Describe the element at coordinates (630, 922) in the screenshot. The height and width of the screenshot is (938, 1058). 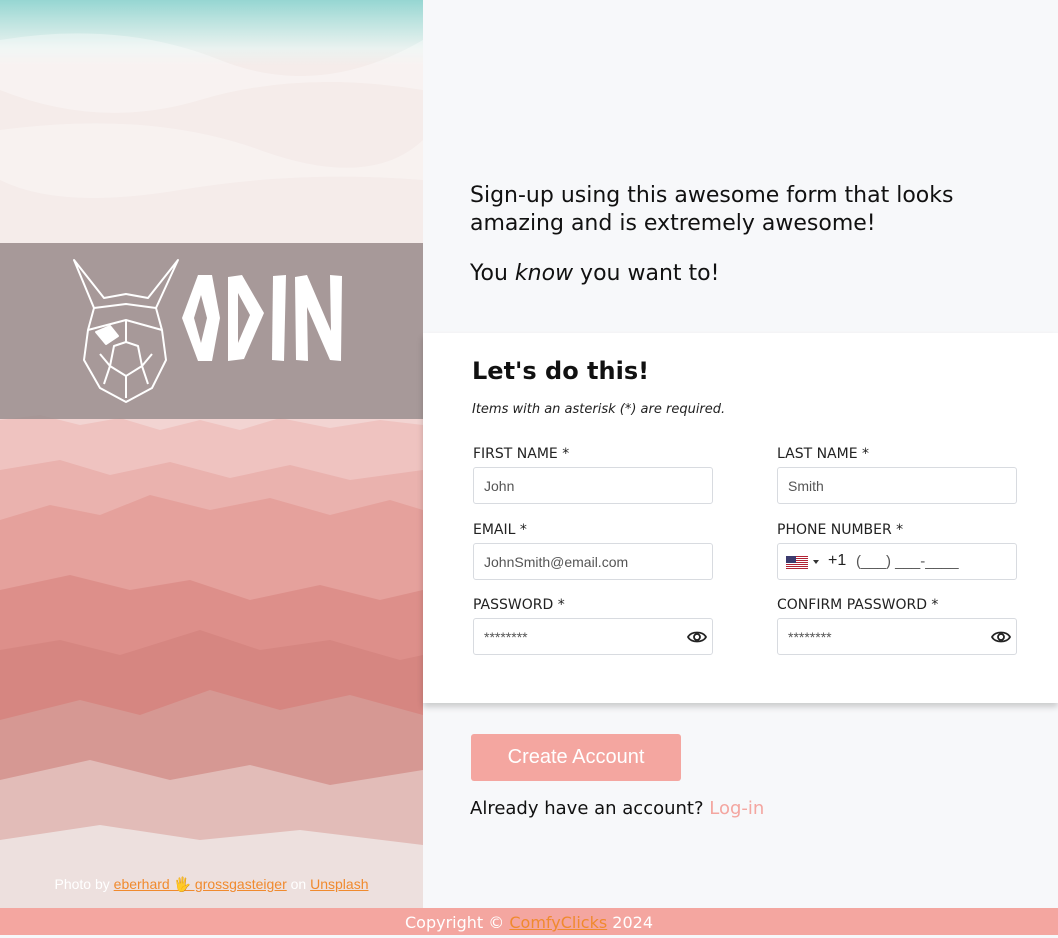
I see `footer-year: 2024` at that location.